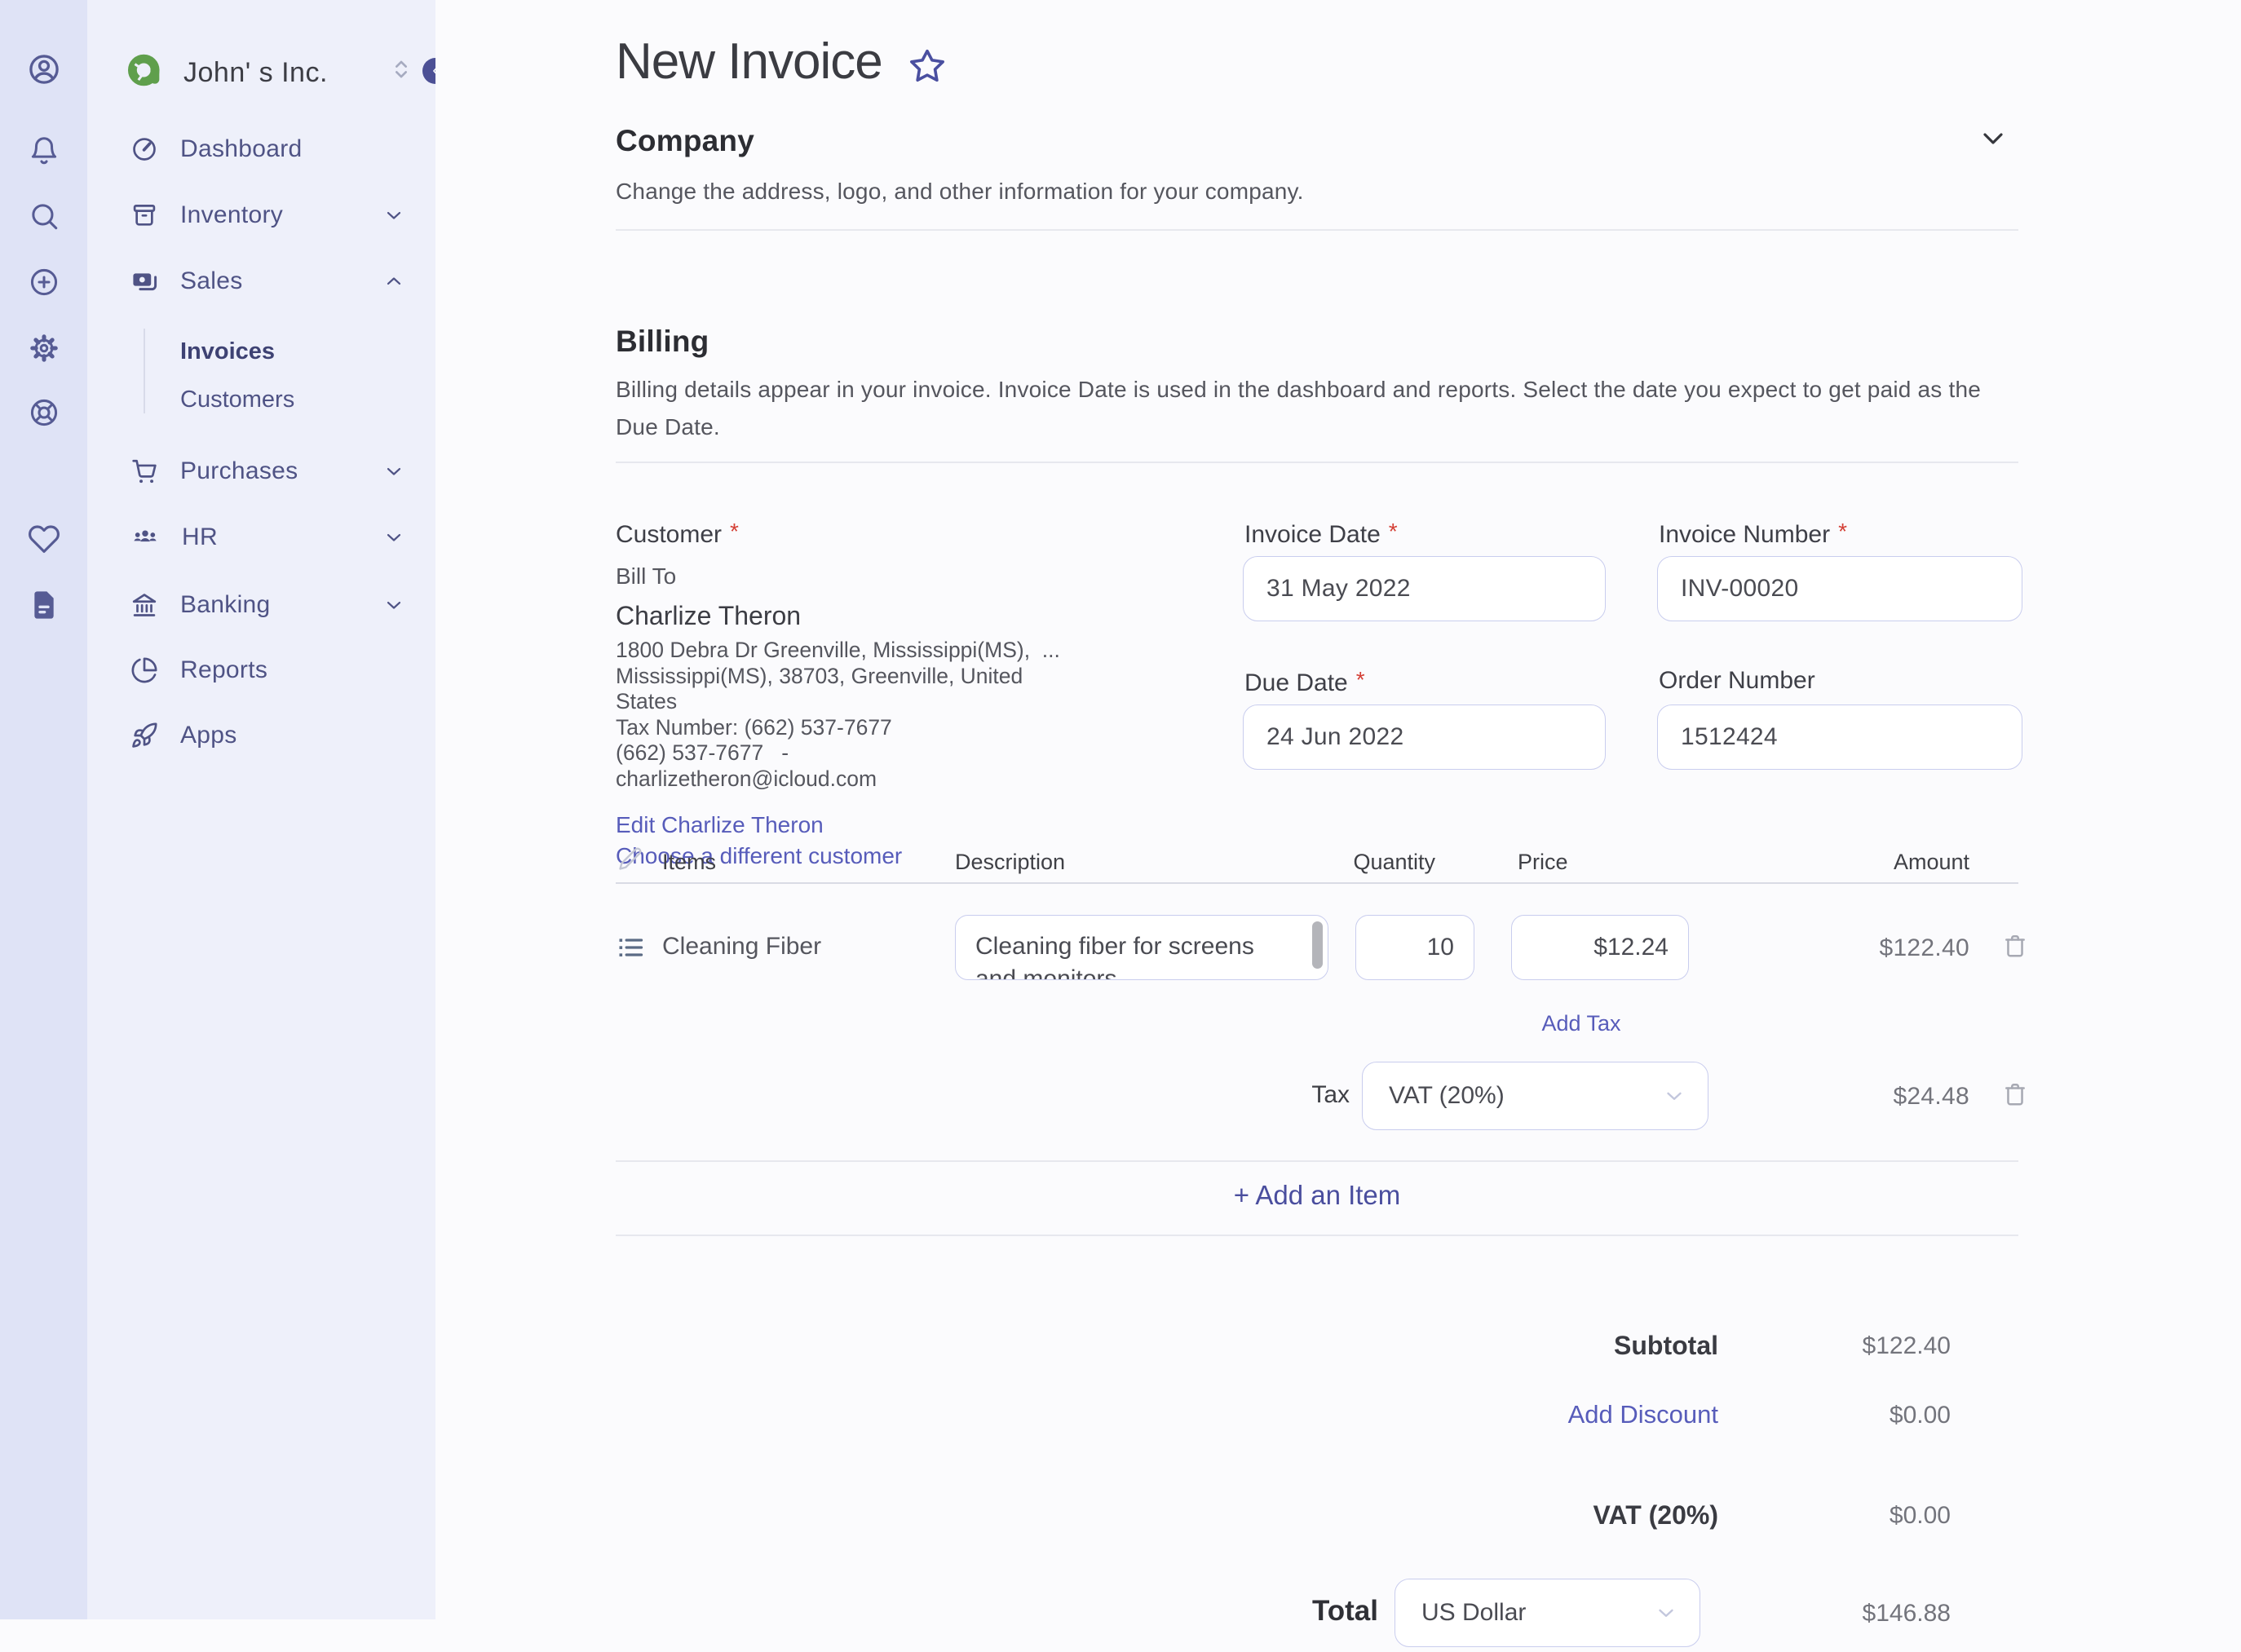 This screenshot has width=2241, height=1652. What do you see at coordinates (43, 283) in the screenshot?
I see `quick-add-plus-icon` at bounding box center [43, 283].